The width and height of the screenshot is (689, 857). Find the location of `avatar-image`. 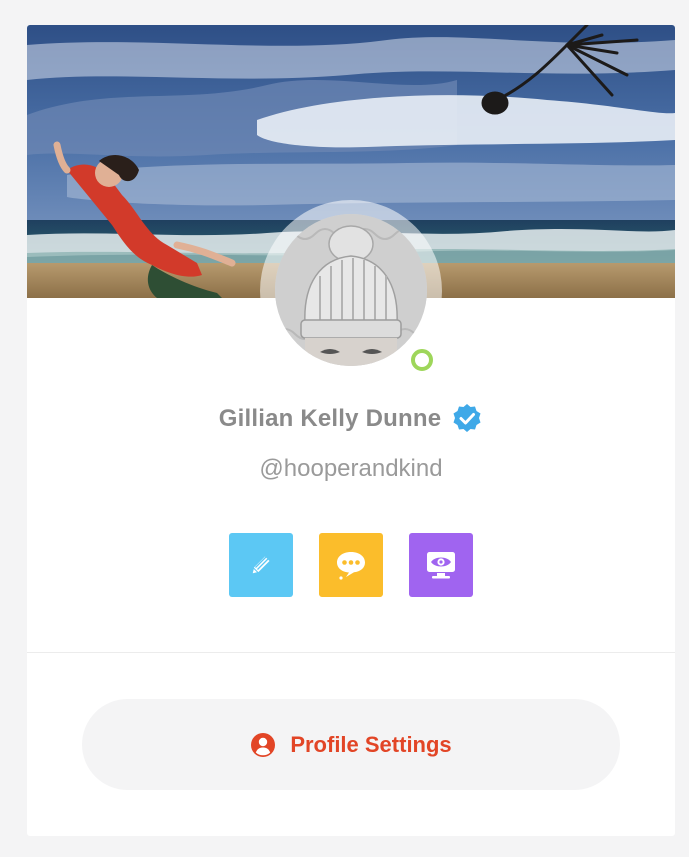

avatar-image is located at coordinates (351, 290).